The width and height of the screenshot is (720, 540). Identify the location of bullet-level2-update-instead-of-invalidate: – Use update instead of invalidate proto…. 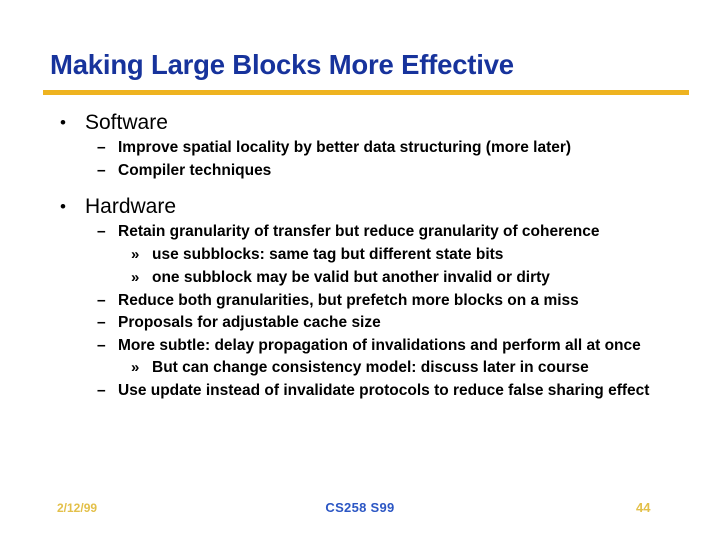
(377, 391).